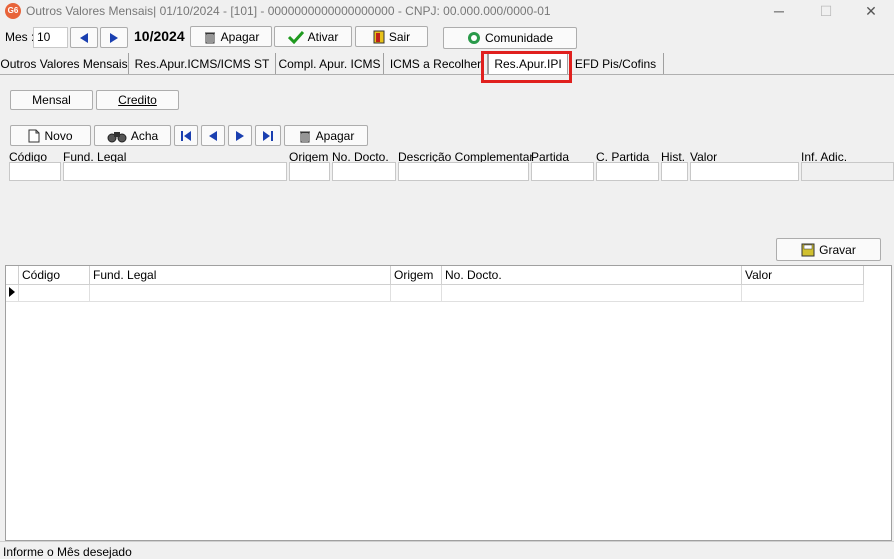  Describe the element at coordinates (562, 171) in the screenshot. I see `partida-field` at that location.